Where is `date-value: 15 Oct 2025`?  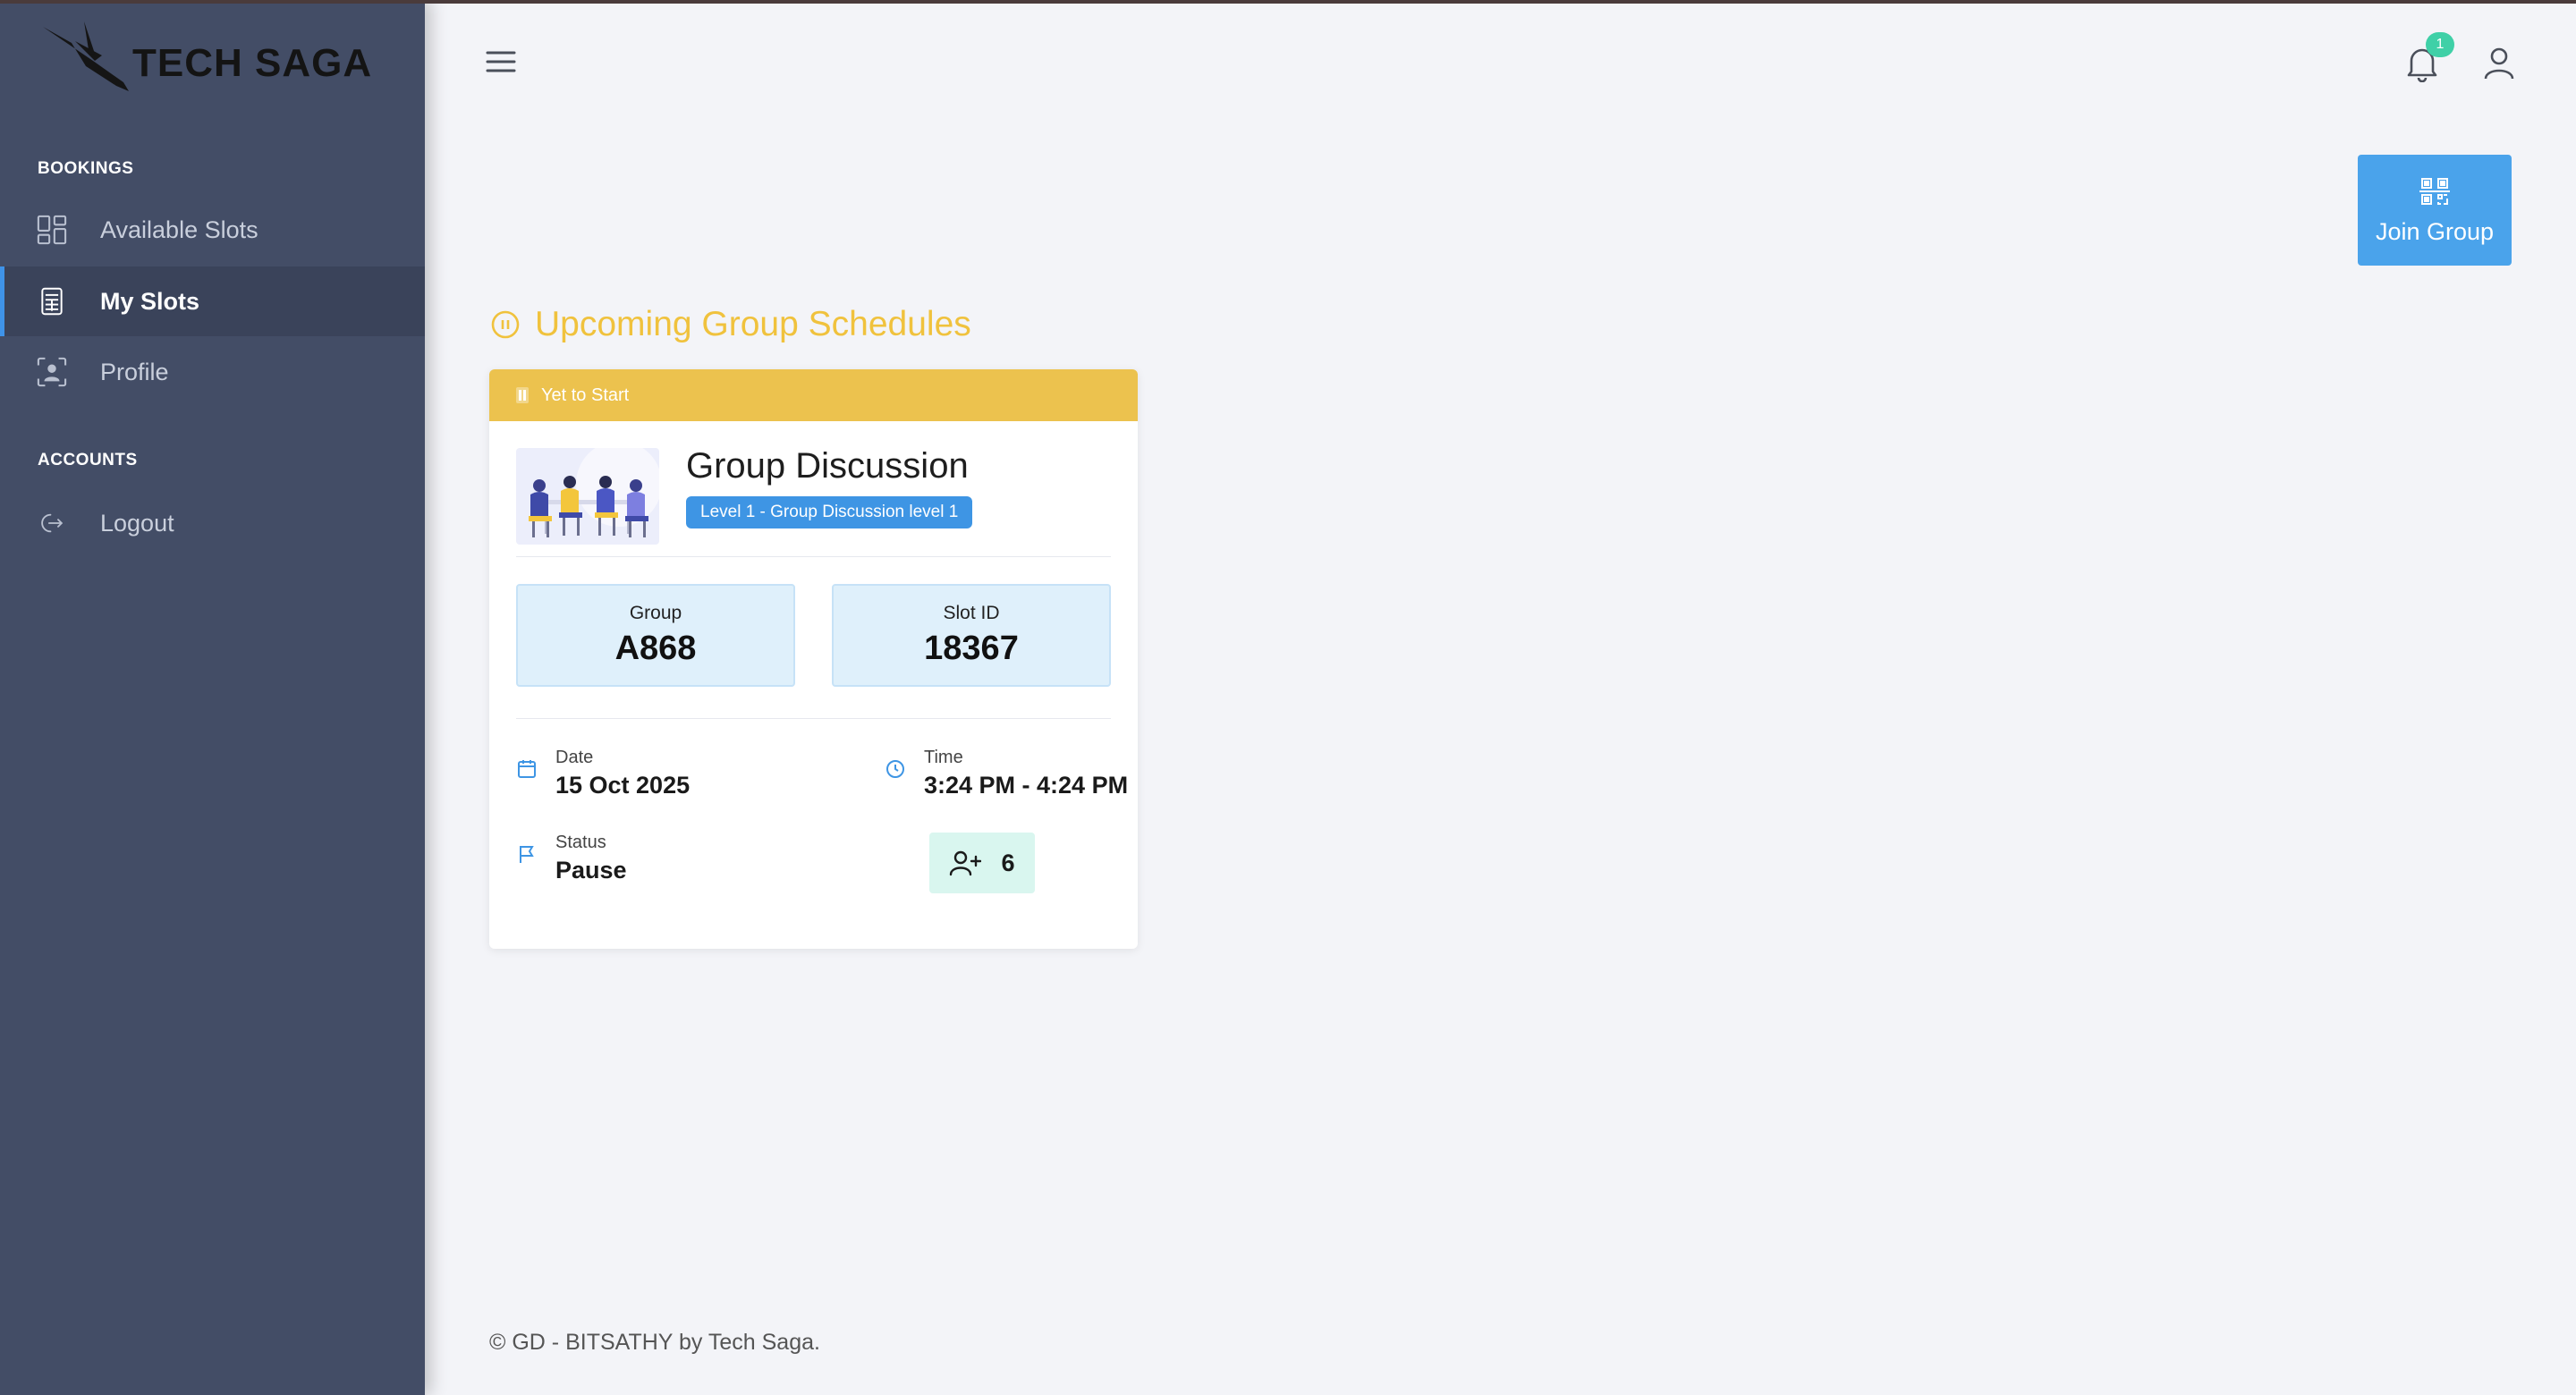
date-value: 15 Oct 2025 is located at coordinates (623, 785).